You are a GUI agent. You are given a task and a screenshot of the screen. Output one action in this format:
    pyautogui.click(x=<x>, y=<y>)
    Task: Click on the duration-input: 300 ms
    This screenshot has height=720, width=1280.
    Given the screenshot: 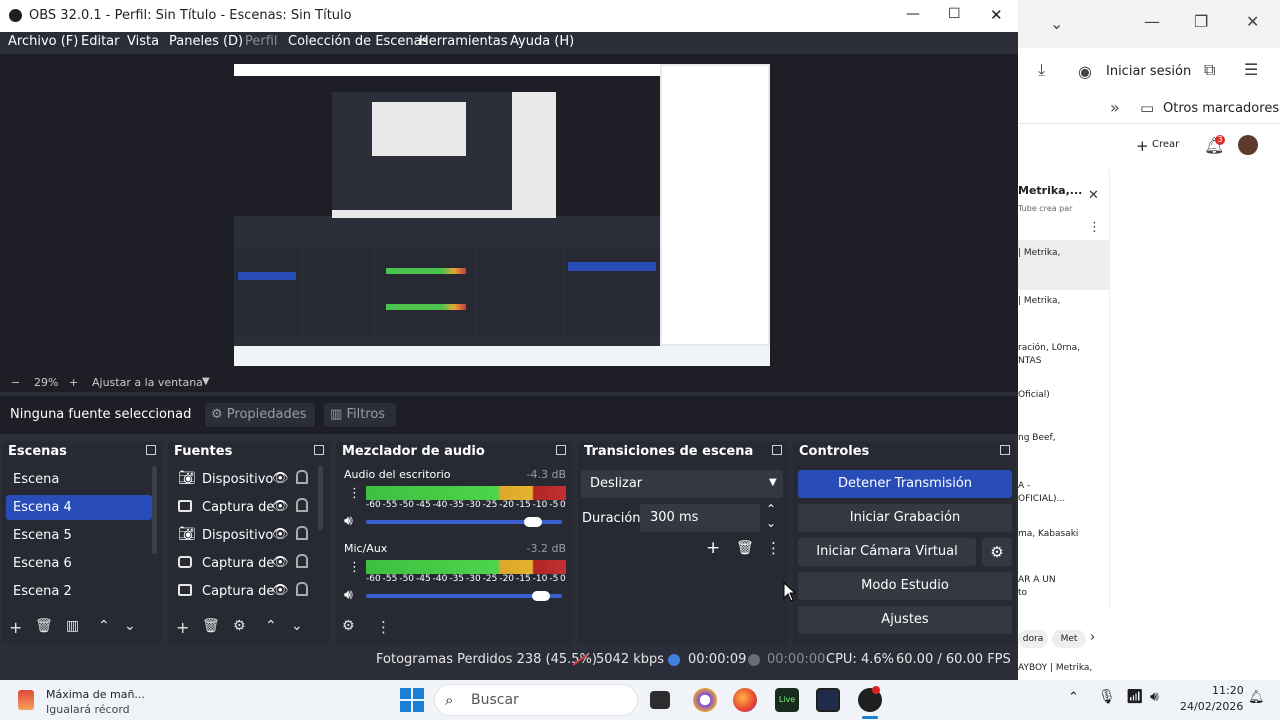 What is the action you would take?
    pyautogui.click(x=700, y=518)
    